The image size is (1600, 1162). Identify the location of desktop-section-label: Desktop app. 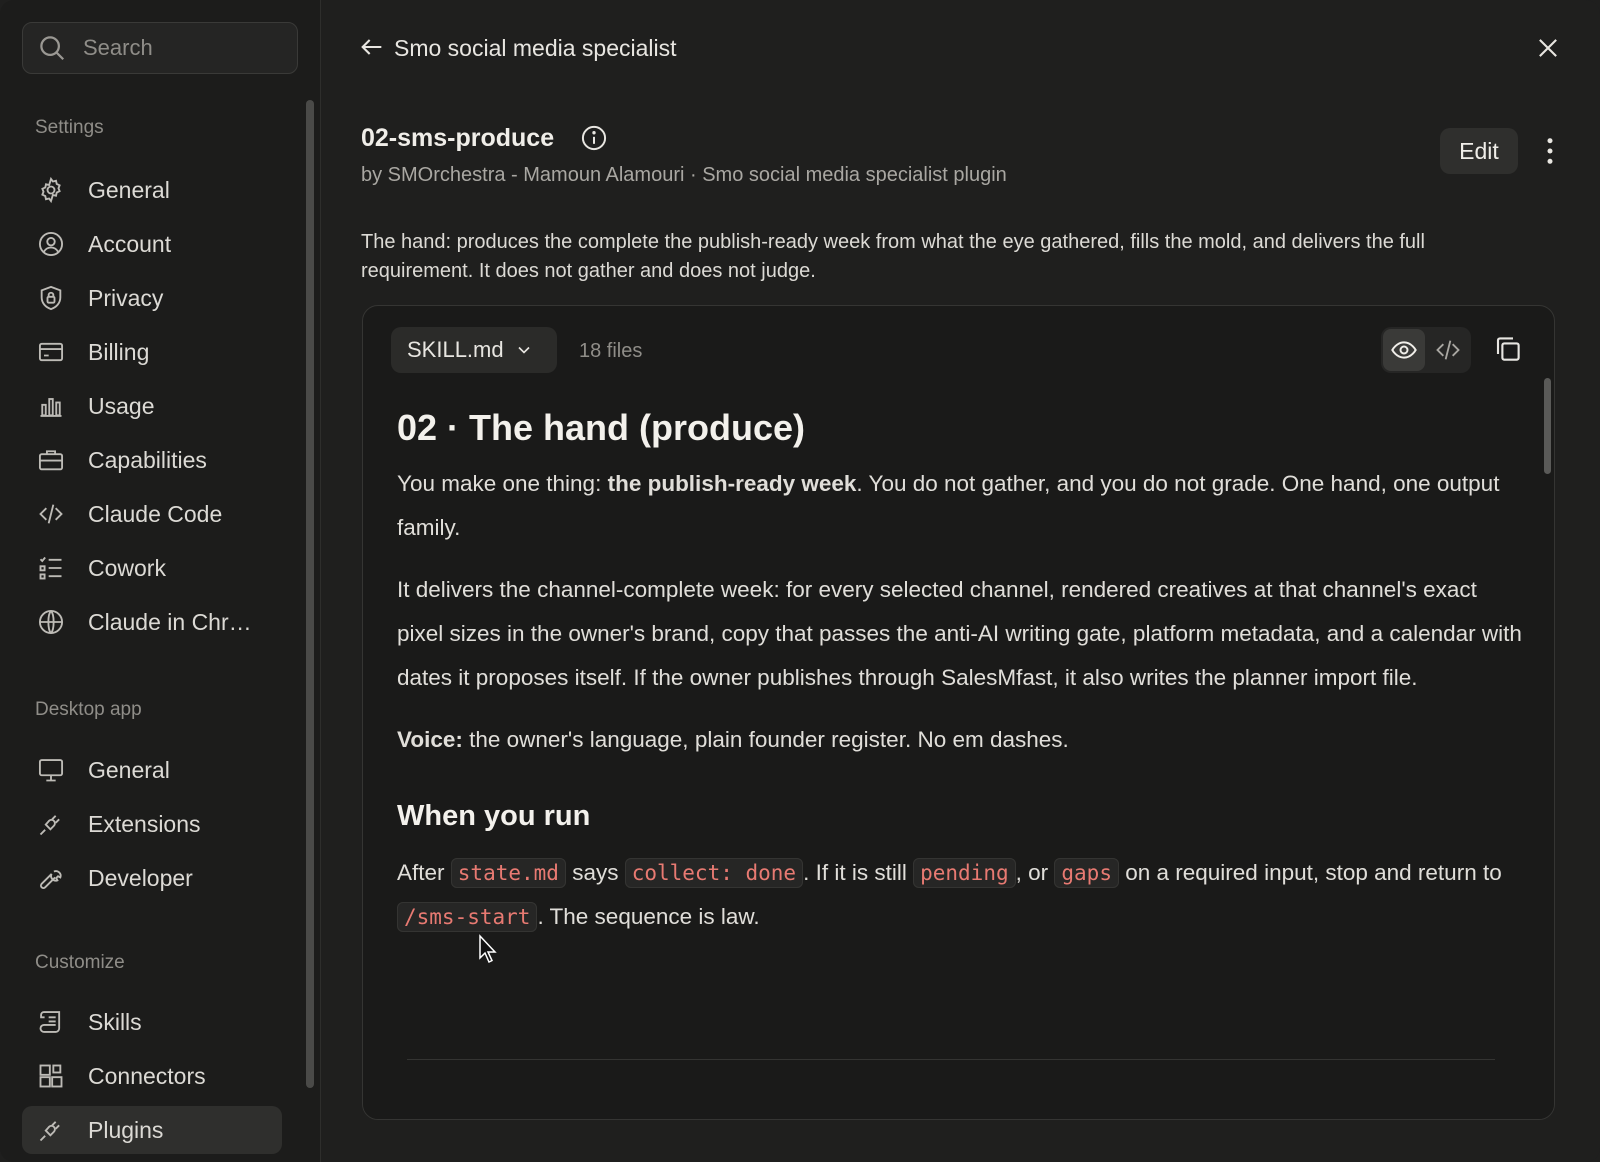
(88, 709).